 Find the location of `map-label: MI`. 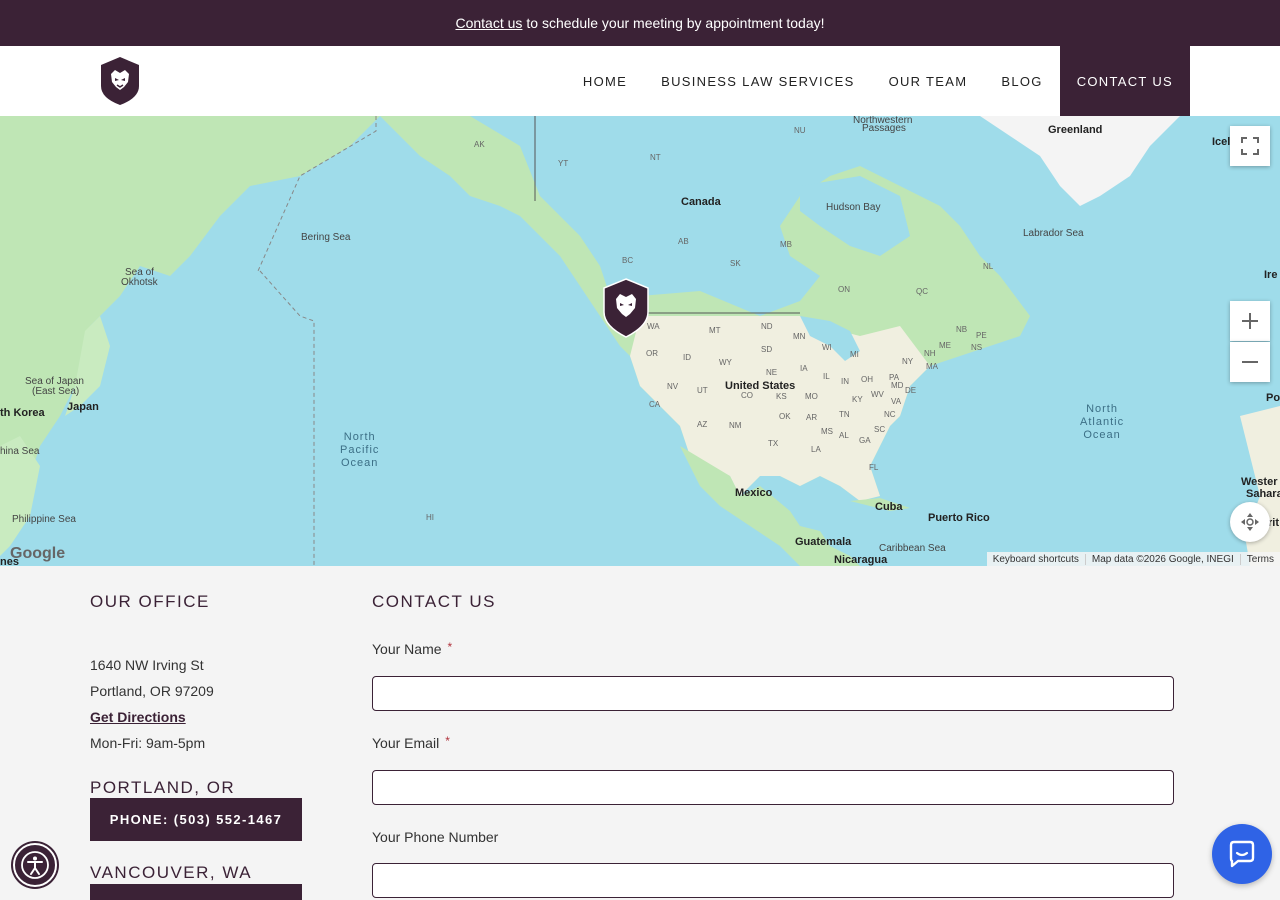

map-label: MI is located at coordinates (854, 354).